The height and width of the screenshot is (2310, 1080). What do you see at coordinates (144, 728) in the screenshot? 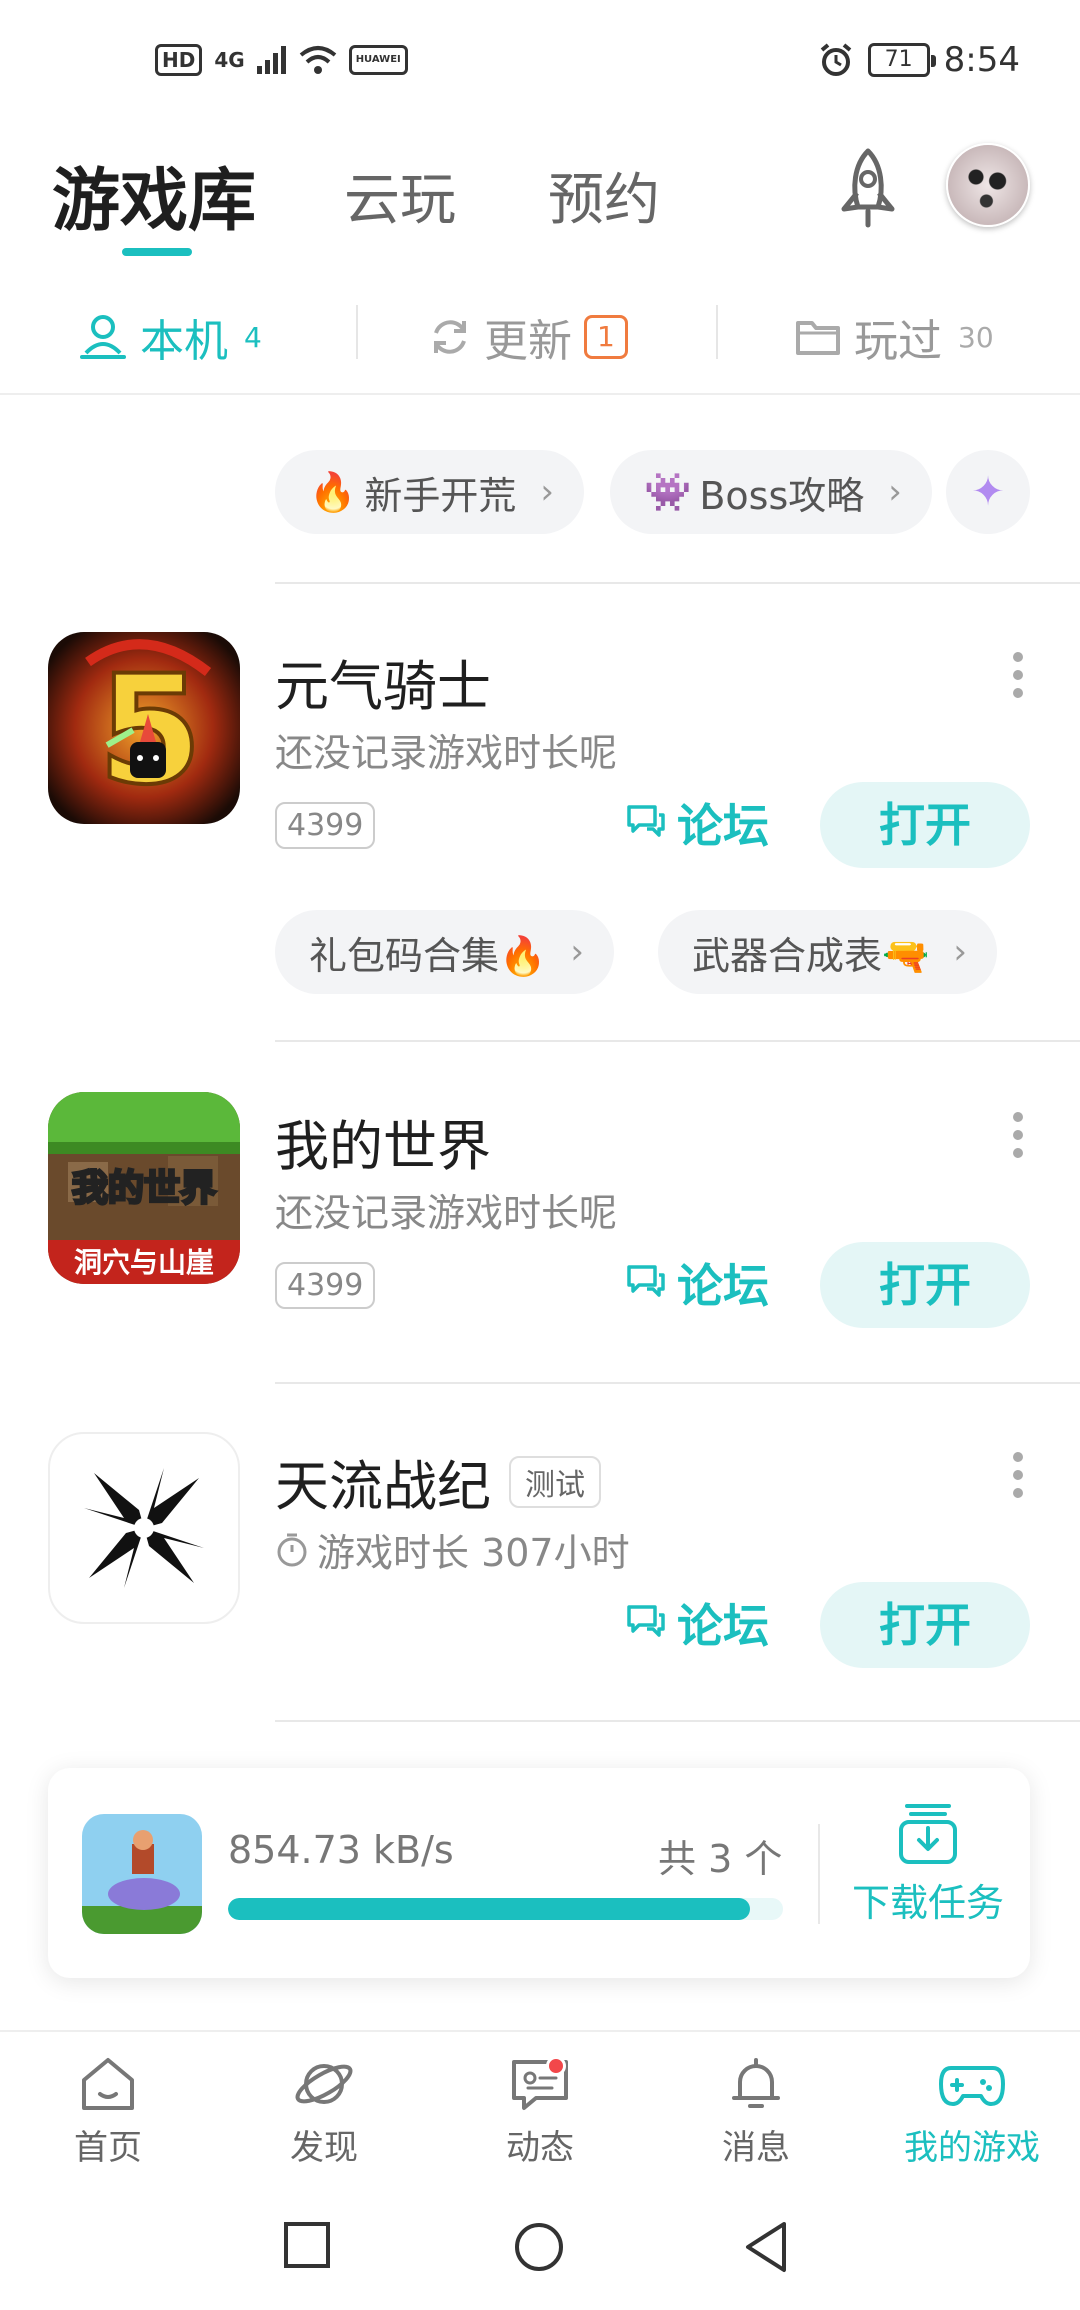
I see `game-icon: 5` at bounding box center [144, 728].